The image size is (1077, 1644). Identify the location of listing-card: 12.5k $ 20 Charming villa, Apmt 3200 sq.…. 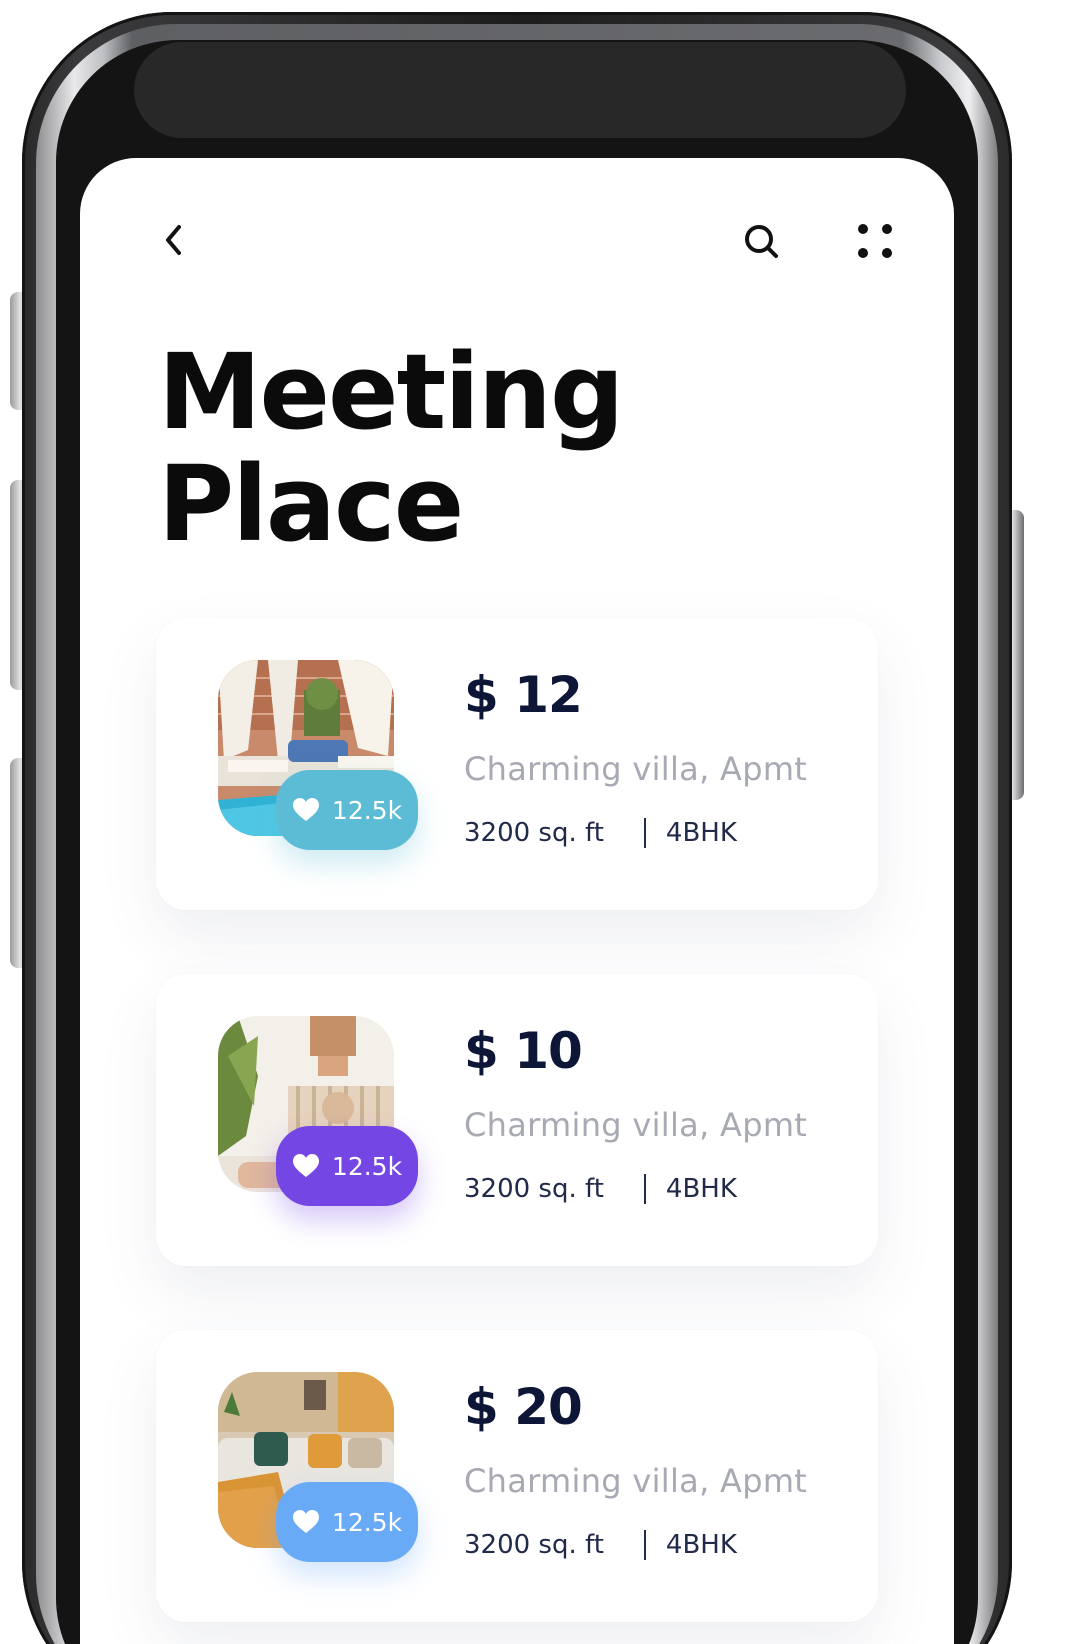
(517, 1476).